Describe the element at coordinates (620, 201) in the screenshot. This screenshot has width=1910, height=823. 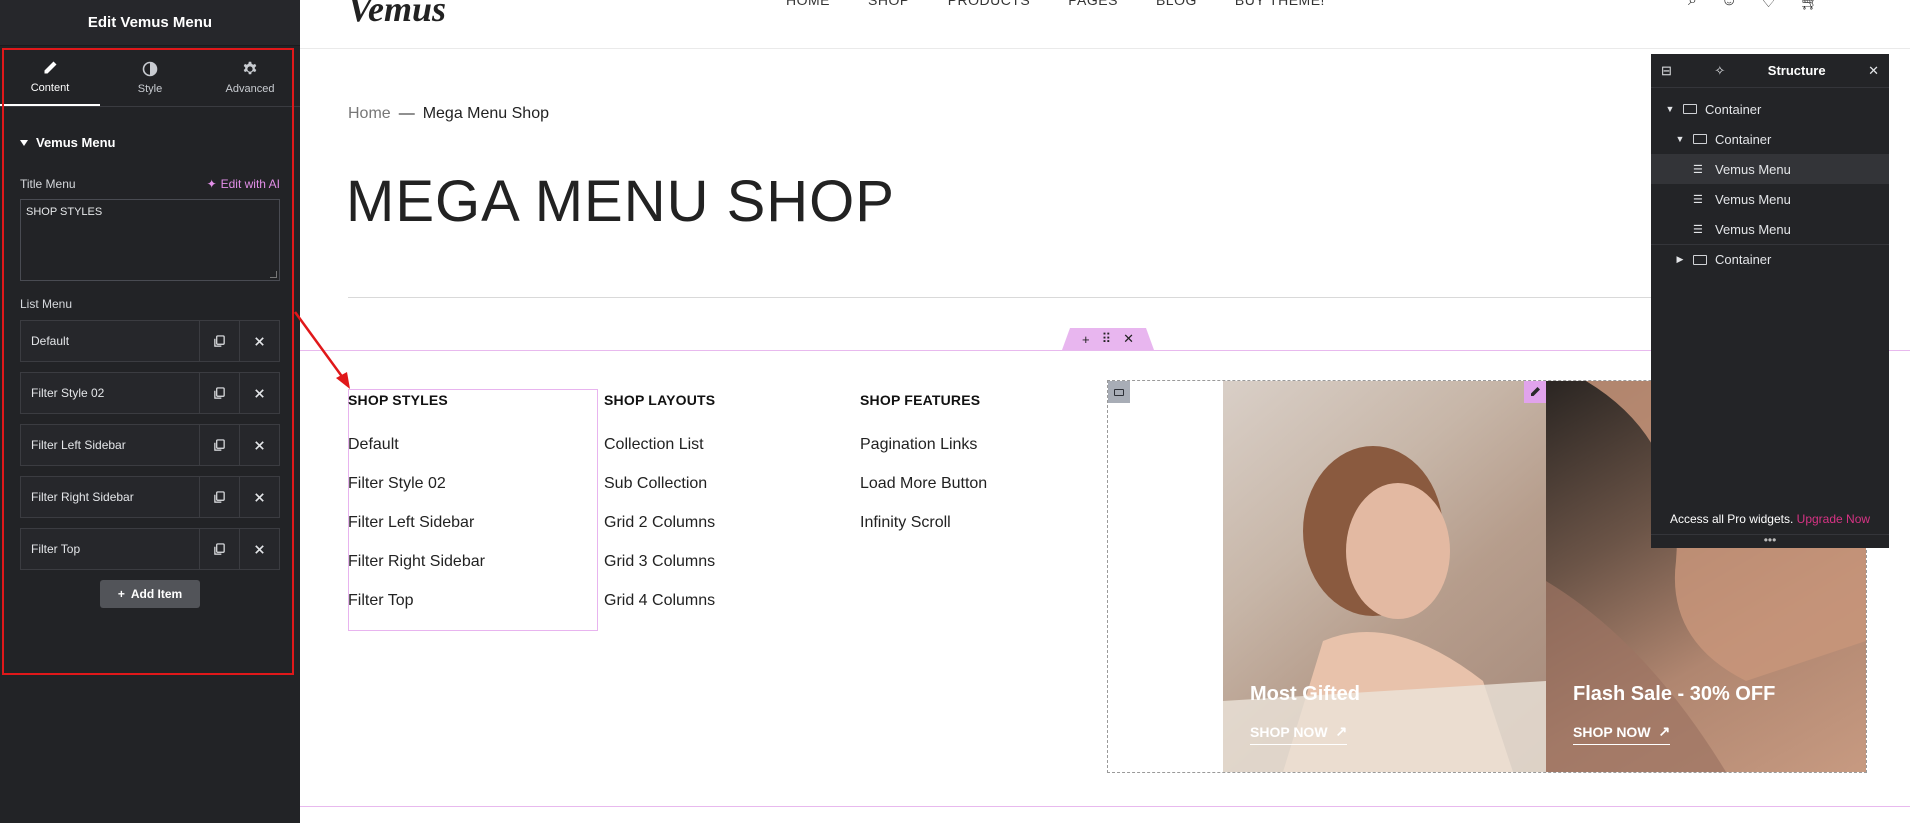
I see `page-title: MEGA MENU SHOP` at that location.